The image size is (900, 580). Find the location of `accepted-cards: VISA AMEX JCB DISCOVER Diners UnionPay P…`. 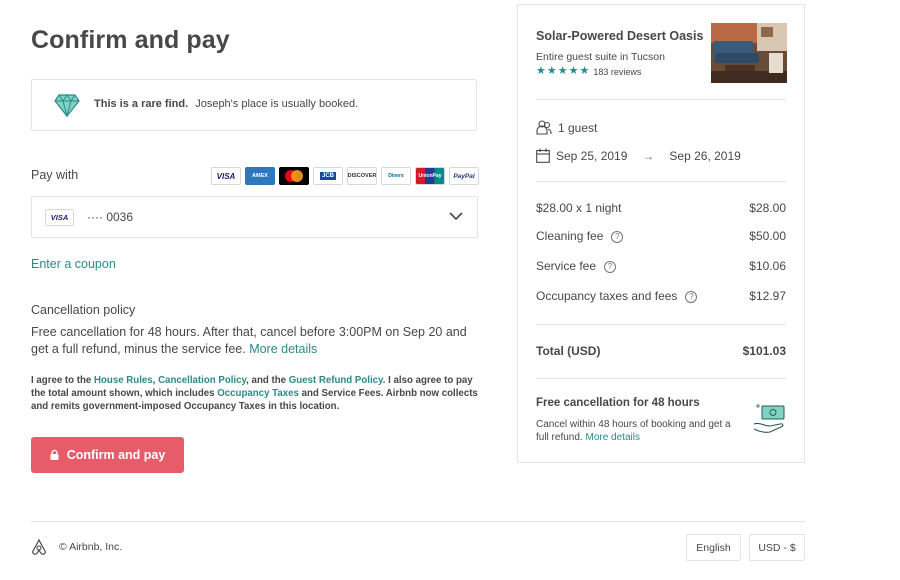

accepted-cards: VISA AMEX JCB DISCOVER Diners UnionPay P… is located at coordinates (345, 176).